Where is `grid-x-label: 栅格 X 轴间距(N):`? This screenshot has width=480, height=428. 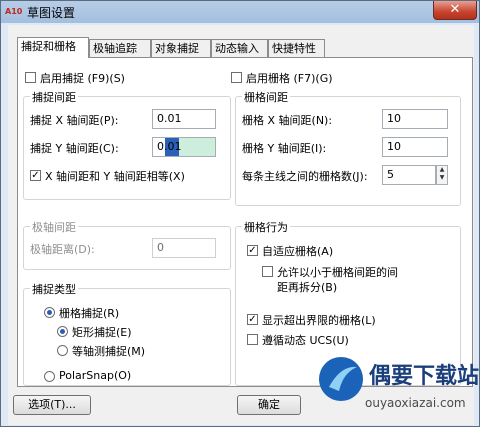
grid-x-label: 栅格 X 轴间距(N): is located at coordinates (287, 120).